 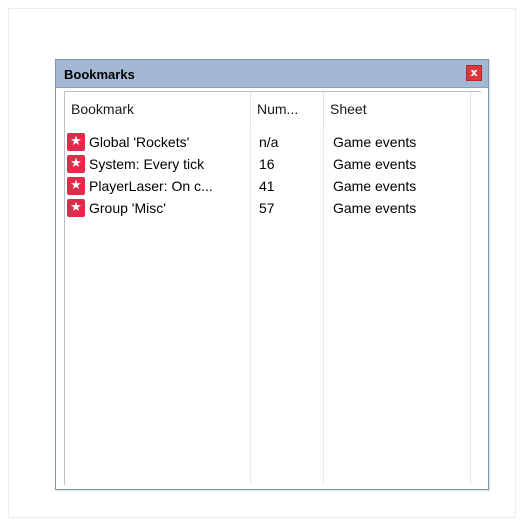 I want to click on panel-title: Bookmarks, so click(x=99, y=74).